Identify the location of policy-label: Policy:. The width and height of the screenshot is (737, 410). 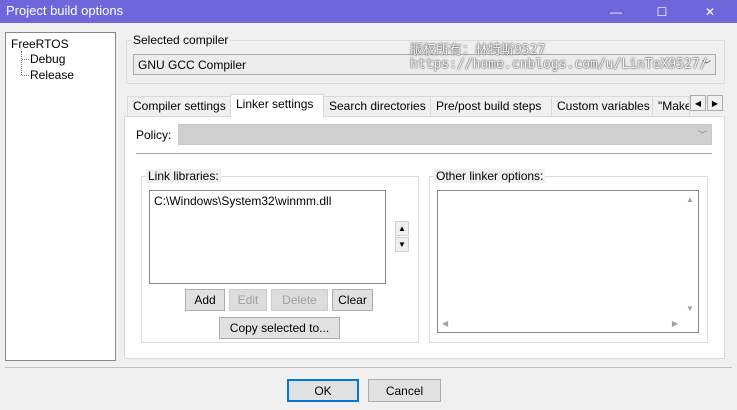
(154, 135).